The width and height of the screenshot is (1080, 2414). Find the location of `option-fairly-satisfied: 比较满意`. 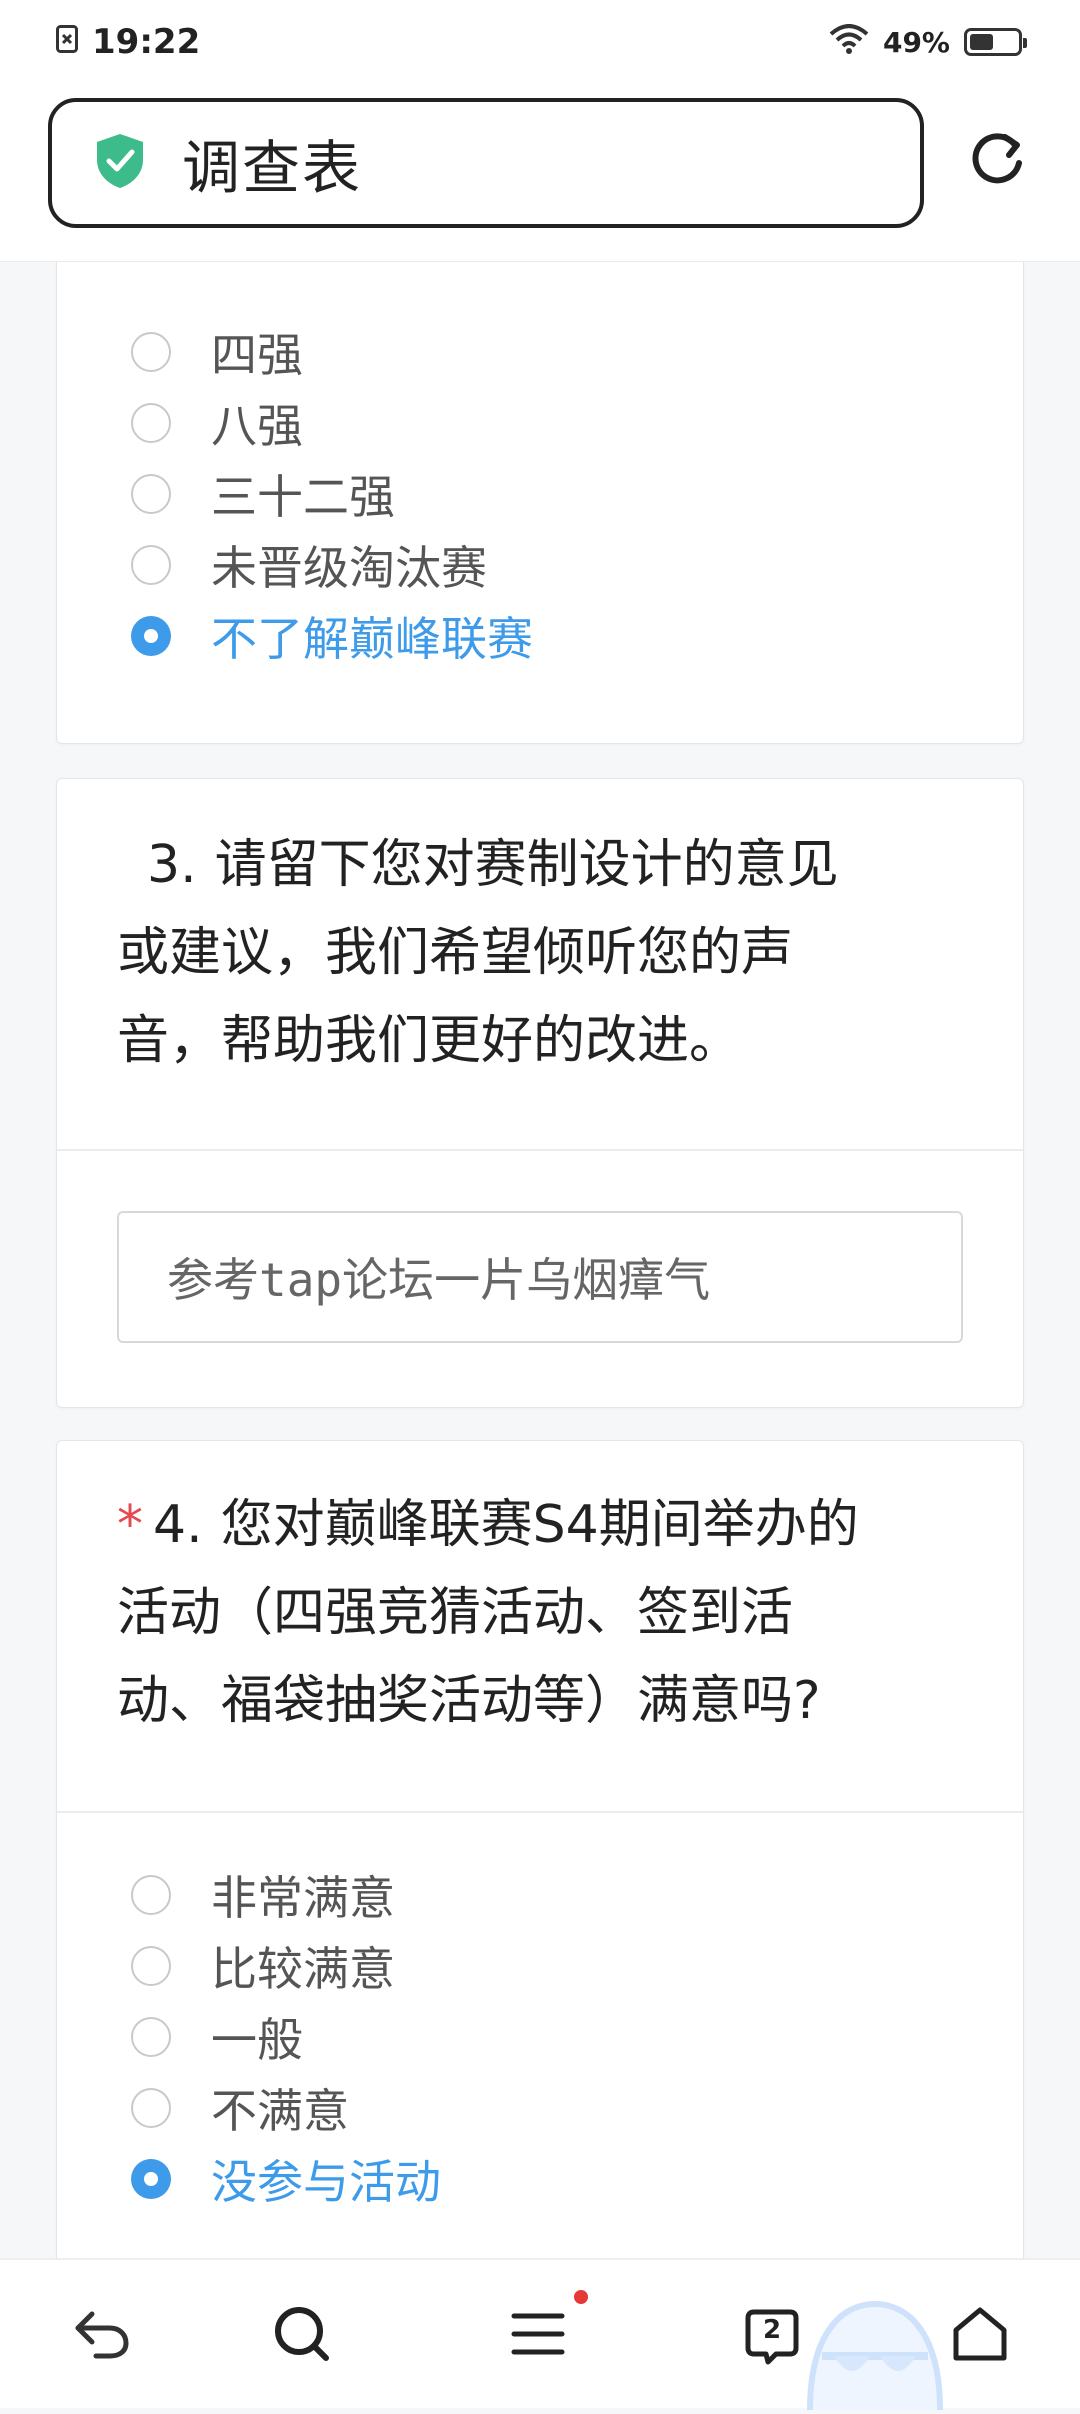

option-fairly-satisfied: 比较满意 is located at coordinates (286, 1965).